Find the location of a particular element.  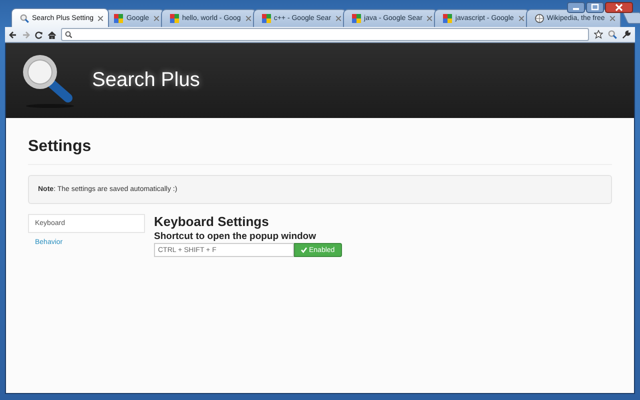

reload-icon is located at coordinates (39, 34).